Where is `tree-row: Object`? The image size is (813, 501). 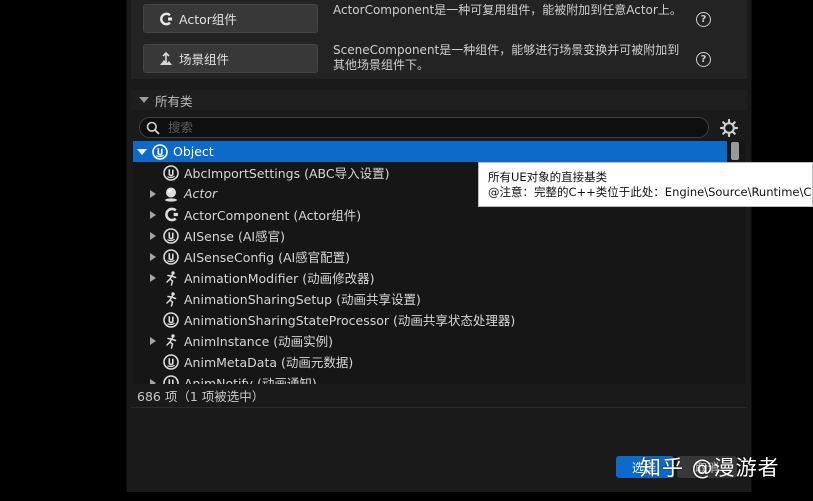 tree-row: Object is located at coordinates (430, 151).